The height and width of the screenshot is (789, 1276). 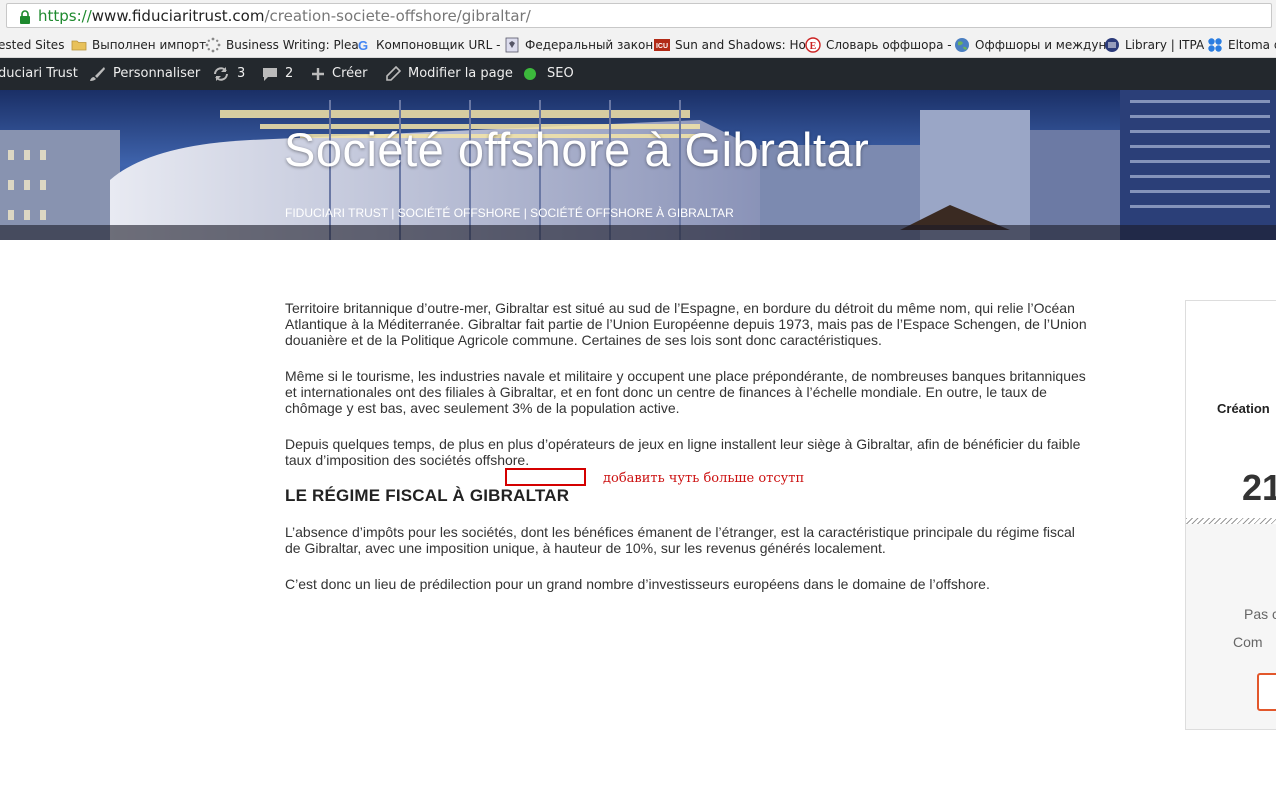 I want to click on widget-price: 21, so click(x=1259, y=487).